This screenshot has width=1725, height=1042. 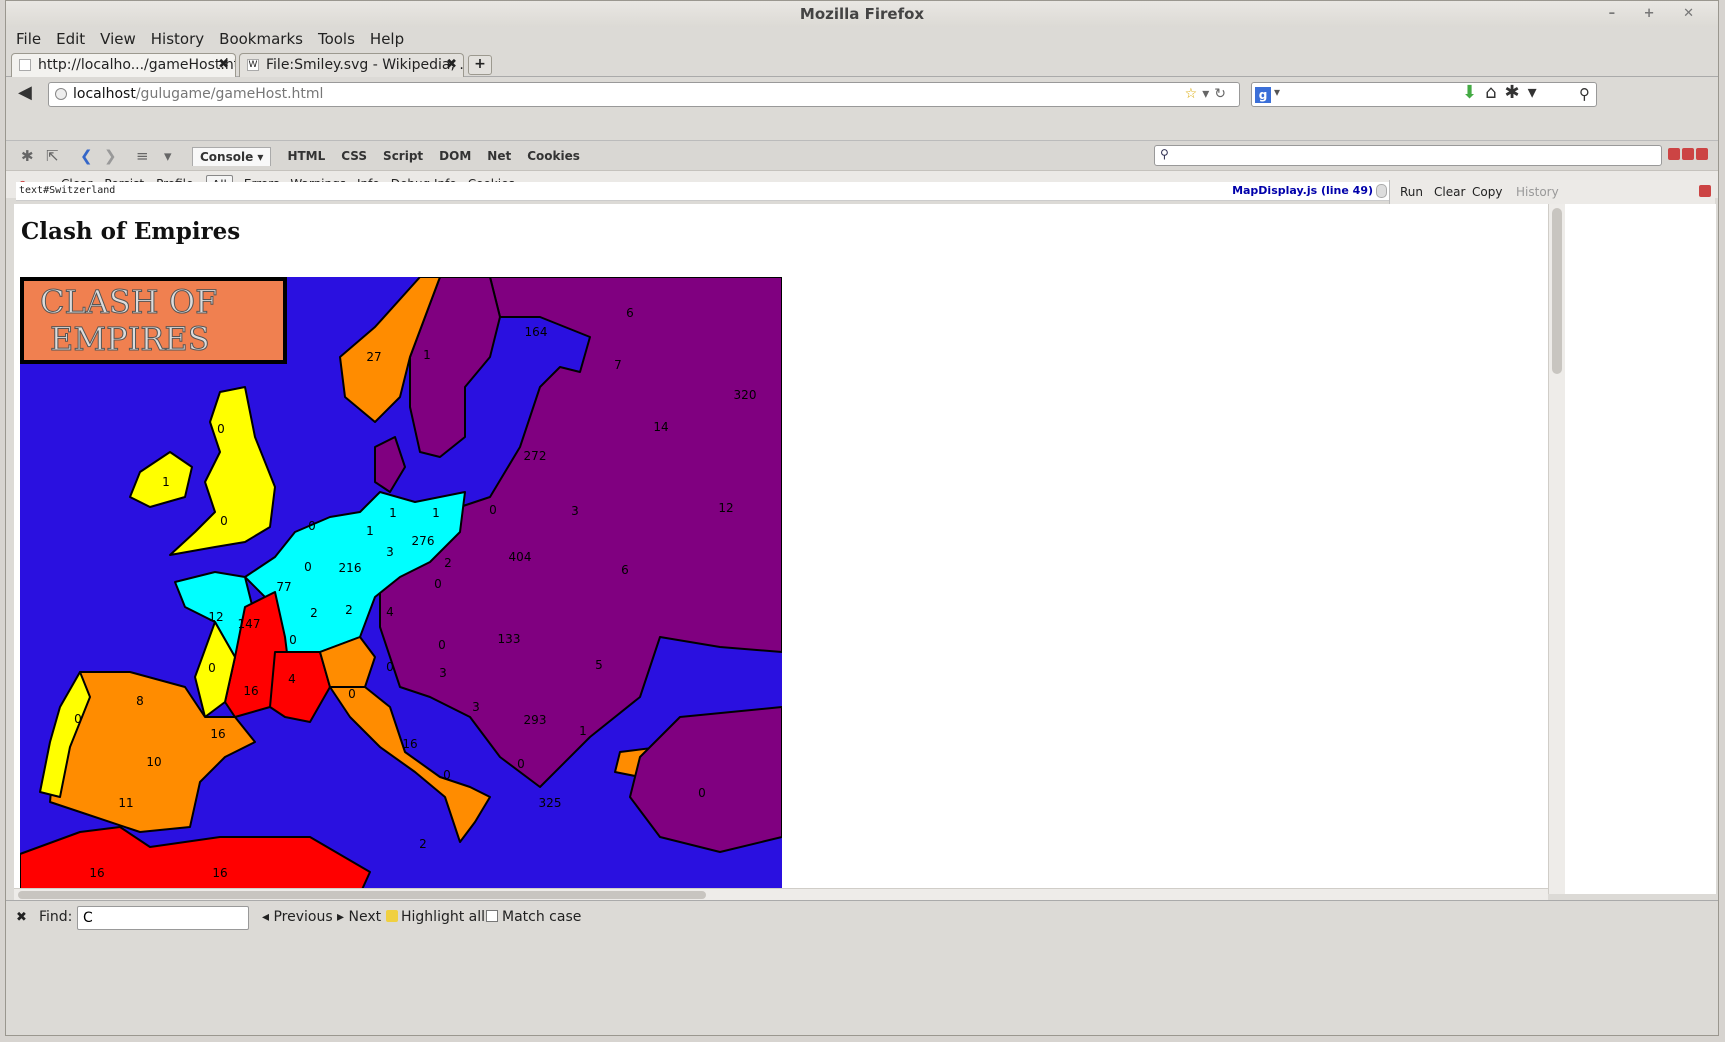 What do you see at coordinates (1381, 191) in the screenshot?
I see `console-scroll-handle` at bounding box center [1381, 191].